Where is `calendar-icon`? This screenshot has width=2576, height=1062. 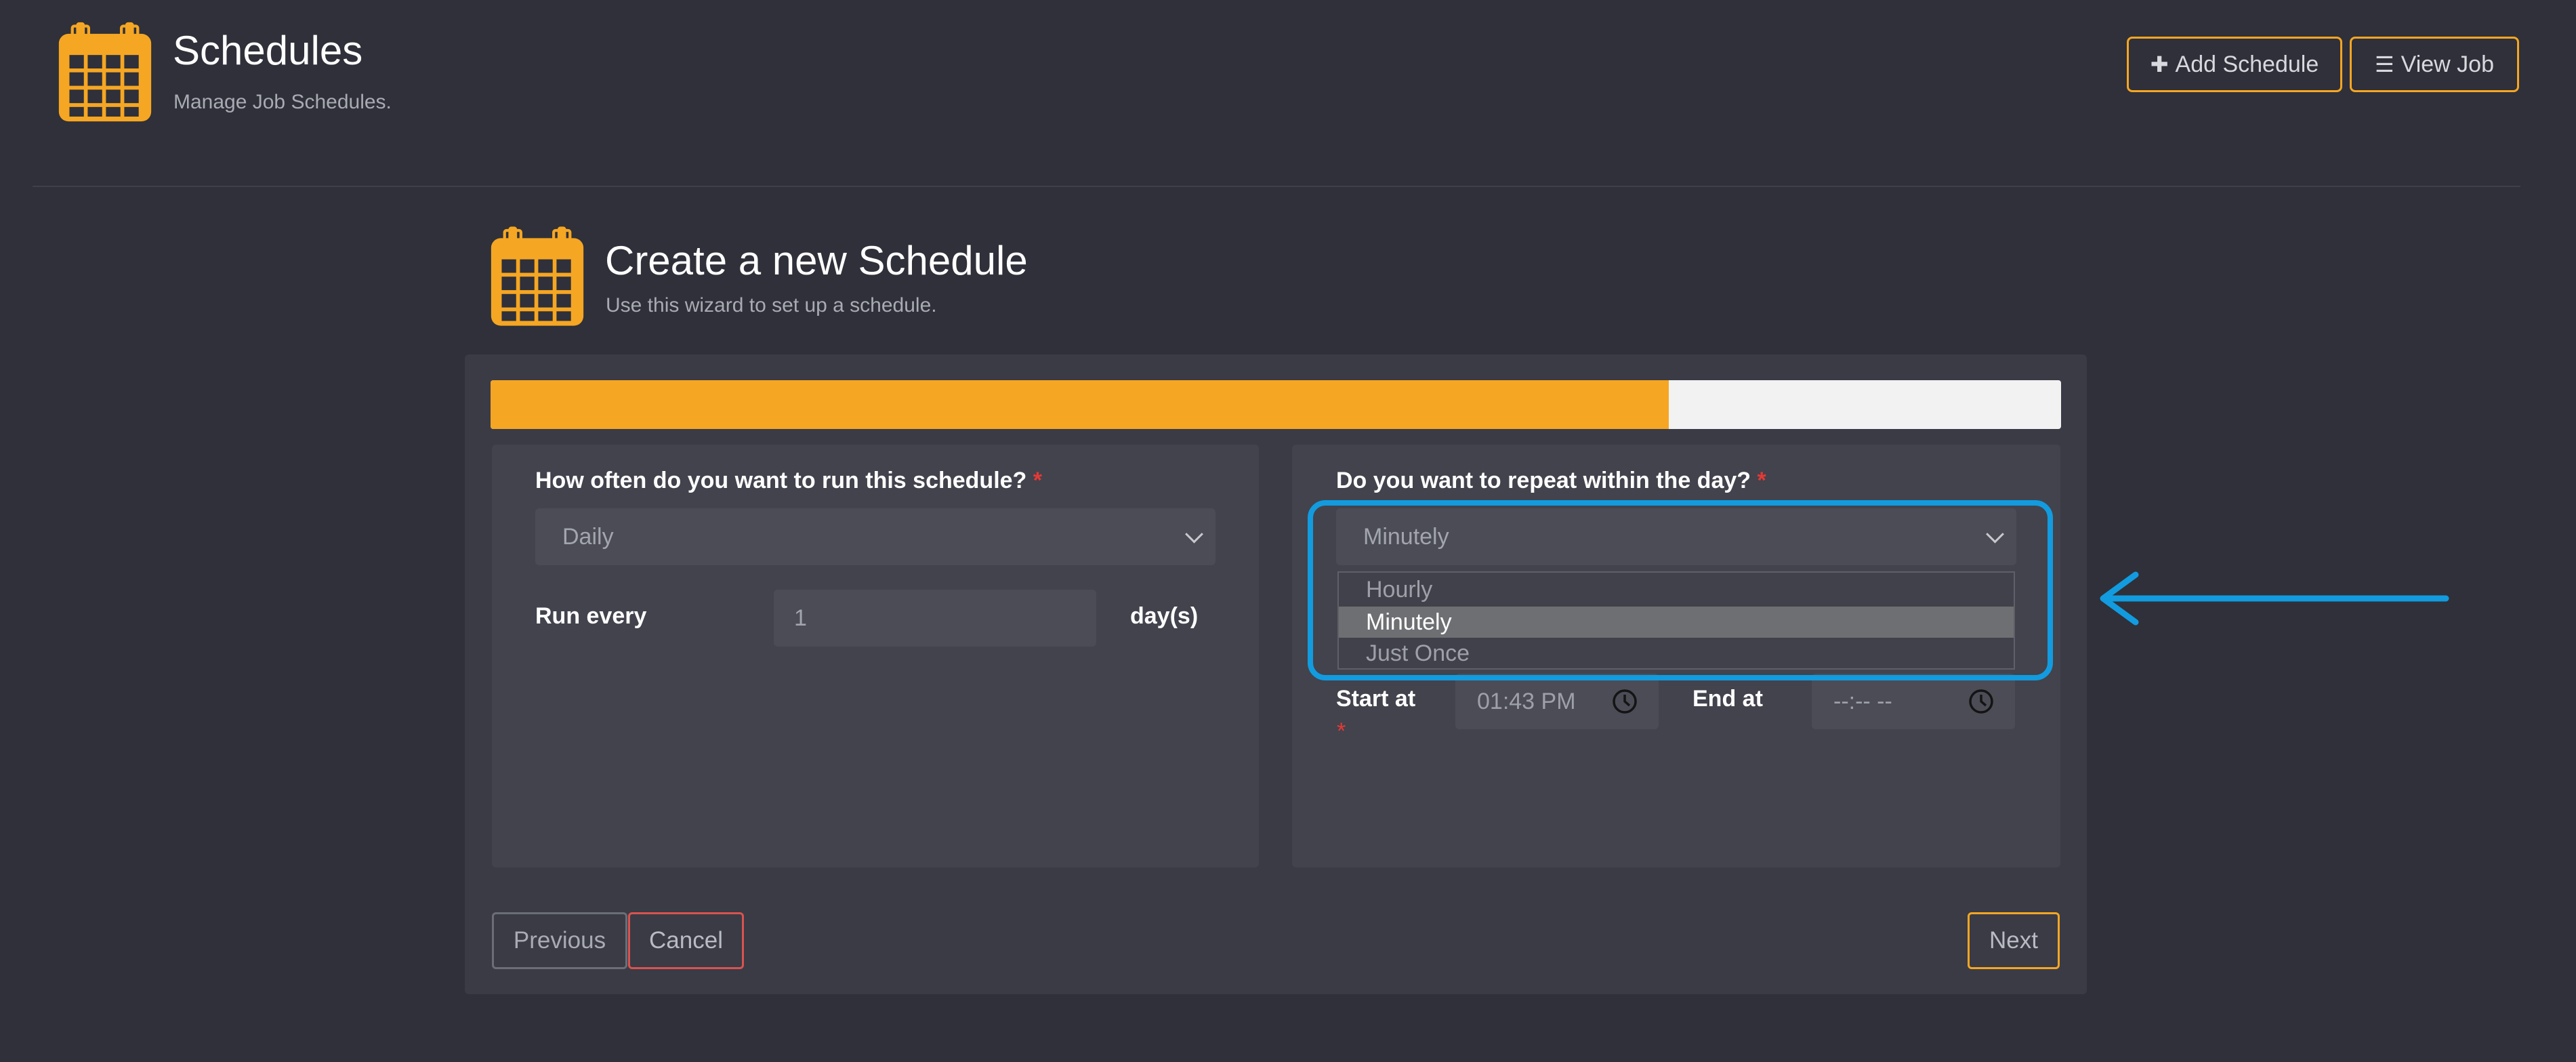 calendar-icon is located at coordinates (105, 71).